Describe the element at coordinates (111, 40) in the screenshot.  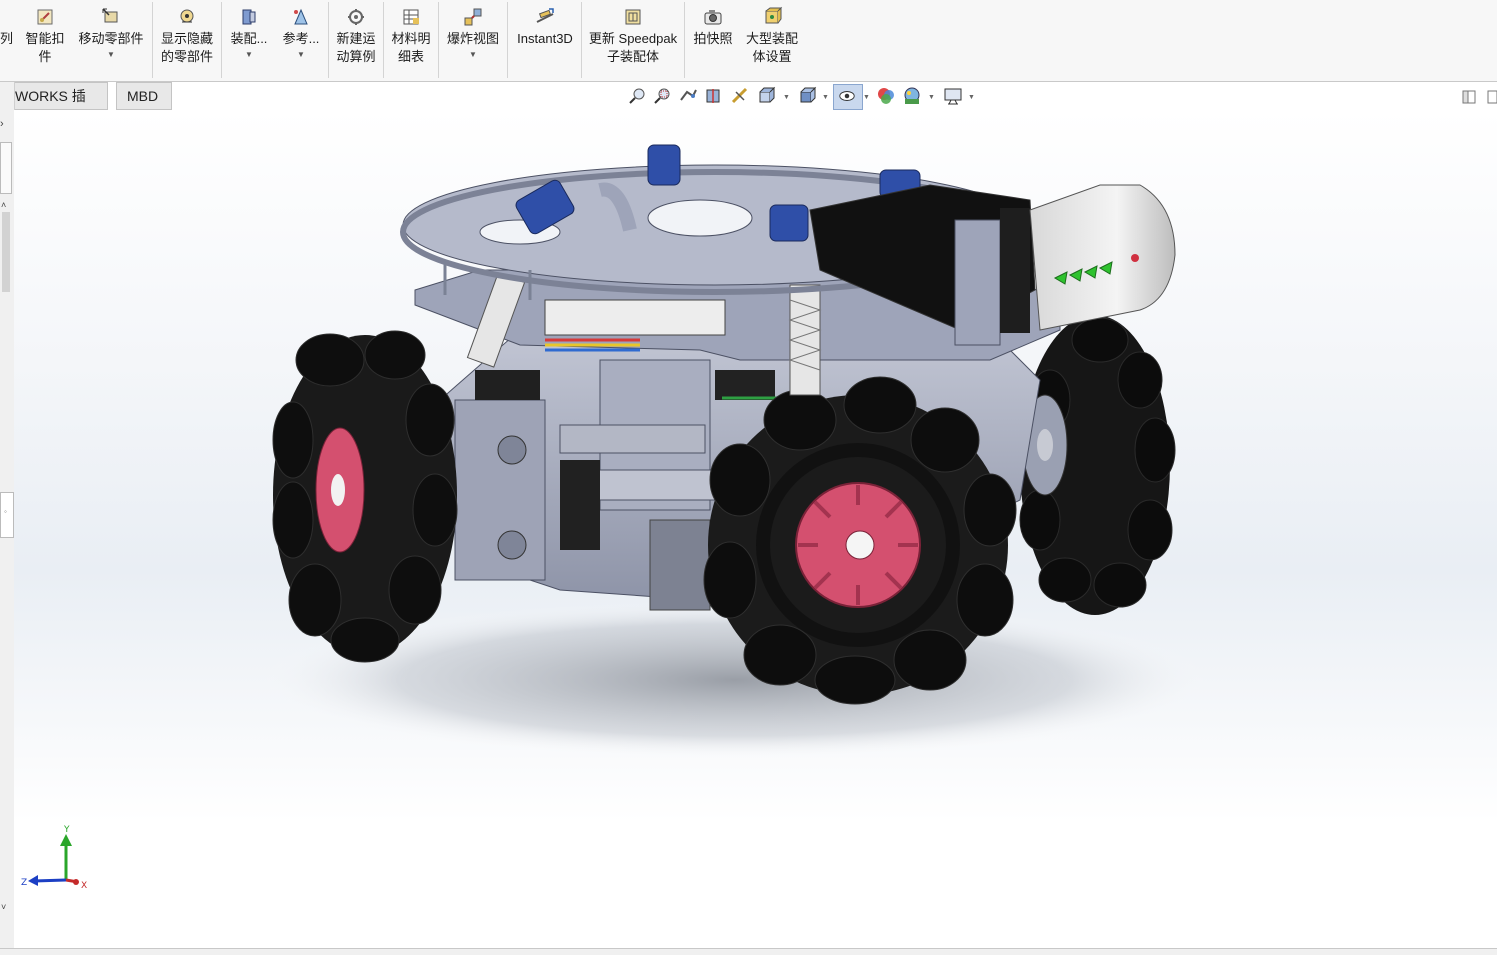
I see `move-component-button: 移动零部件 ▼` at that location.